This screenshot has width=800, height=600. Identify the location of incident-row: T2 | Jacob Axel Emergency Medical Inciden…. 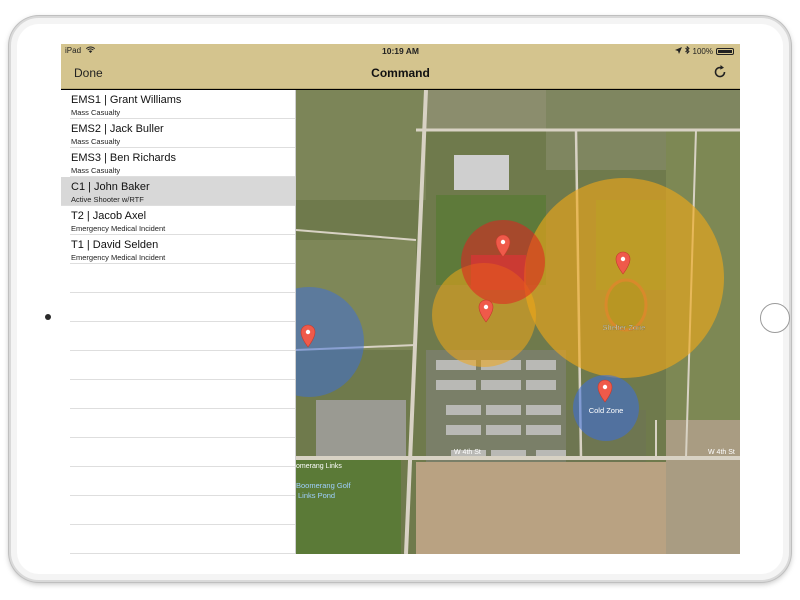
(182, 220).